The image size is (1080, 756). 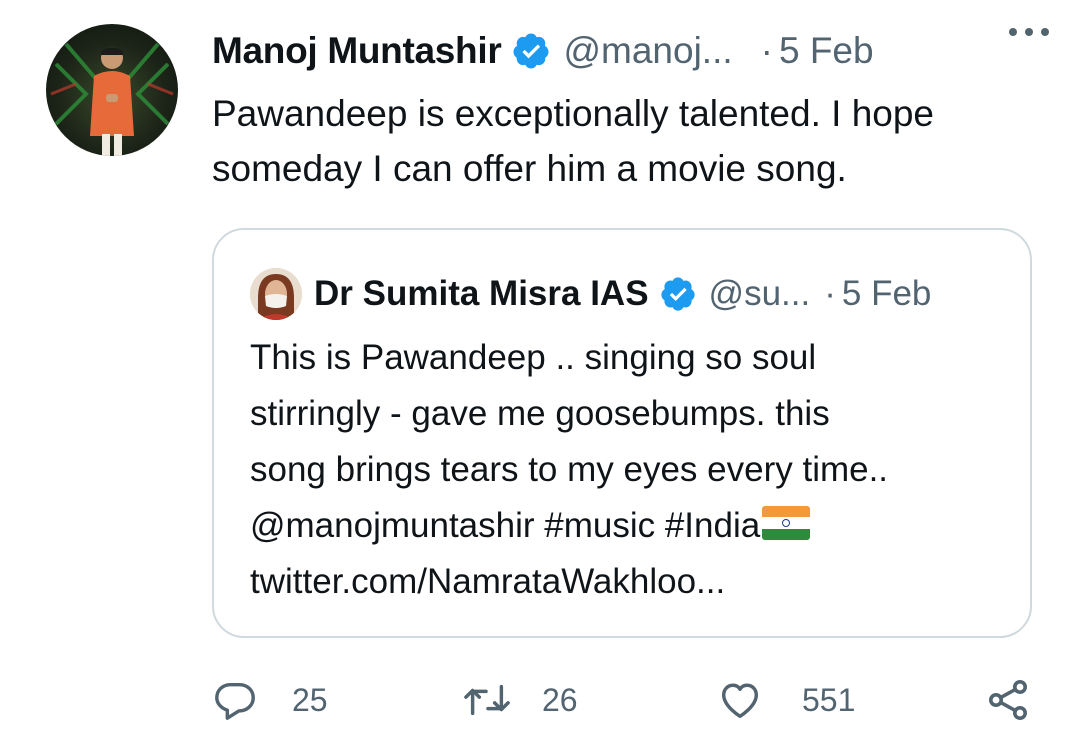 I want to click on india-flag-emoji, so click(x=786, y=523).